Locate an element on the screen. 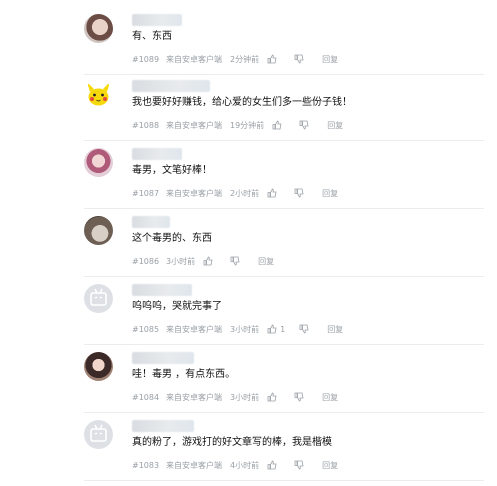 The image size is (497, 486). comment-item: 哇！毒男 ，有点东西。 #1084 来自安卓客户端 3小时前 回复 is located at coordinates (248, 385).